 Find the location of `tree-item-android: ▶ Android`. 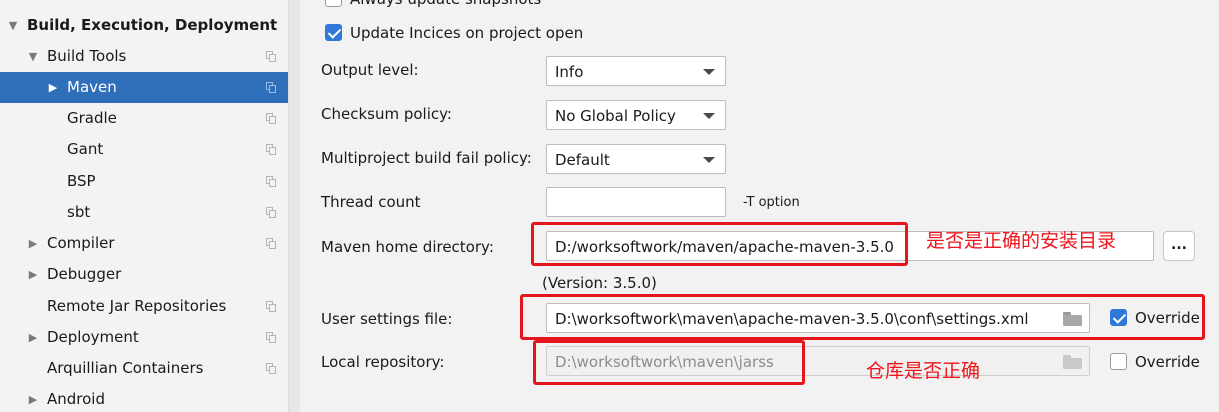

tree-item-android: ▶ Android is located at coordinates (144, 398).